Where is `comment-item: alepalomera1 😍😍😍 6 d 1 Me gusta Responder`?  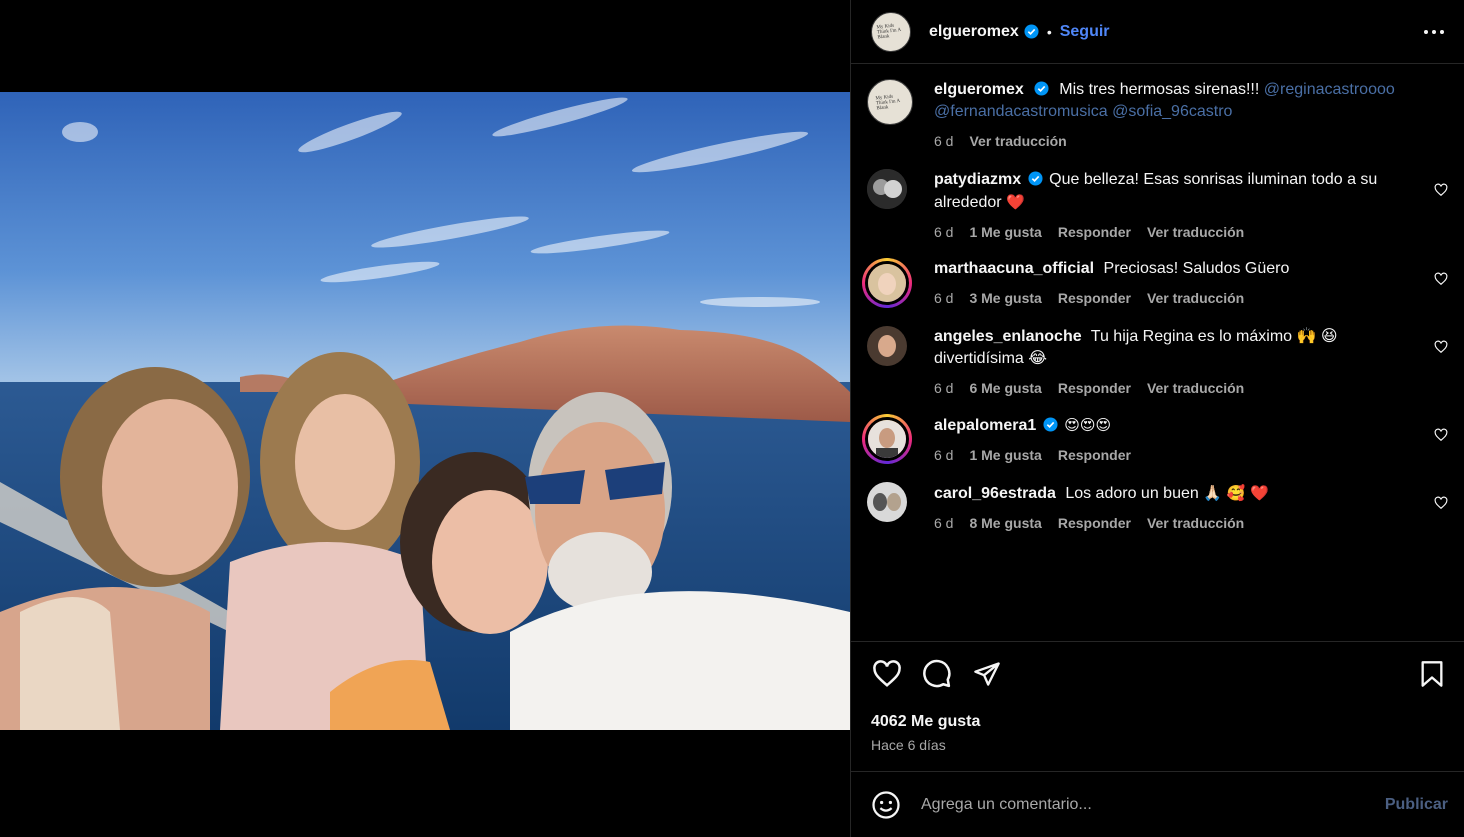
comment-item: alepalomera1 😍😍😍 6 d 1 Me gusta Responder is located at coordinates (1155, 439).